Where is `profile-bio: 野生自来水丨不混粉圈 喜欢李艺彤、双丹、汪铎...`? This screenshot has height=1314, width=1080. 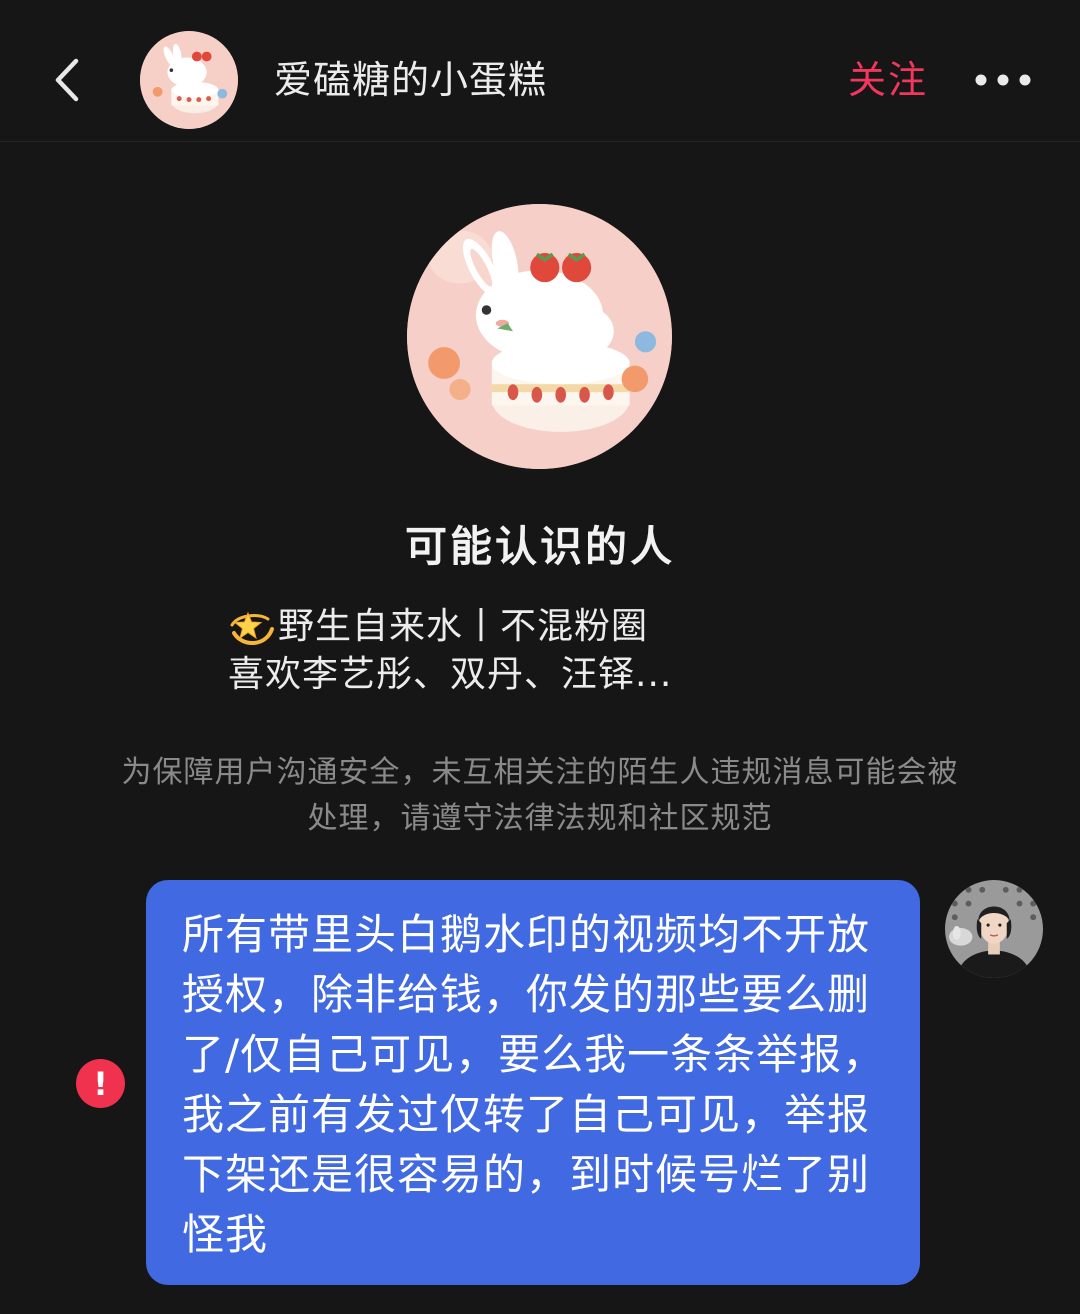
profile-bio: 野生自来水丨不混粉圈 喜欢李艺彤、双丹、汪铎... is located at coordinates (488, 651).